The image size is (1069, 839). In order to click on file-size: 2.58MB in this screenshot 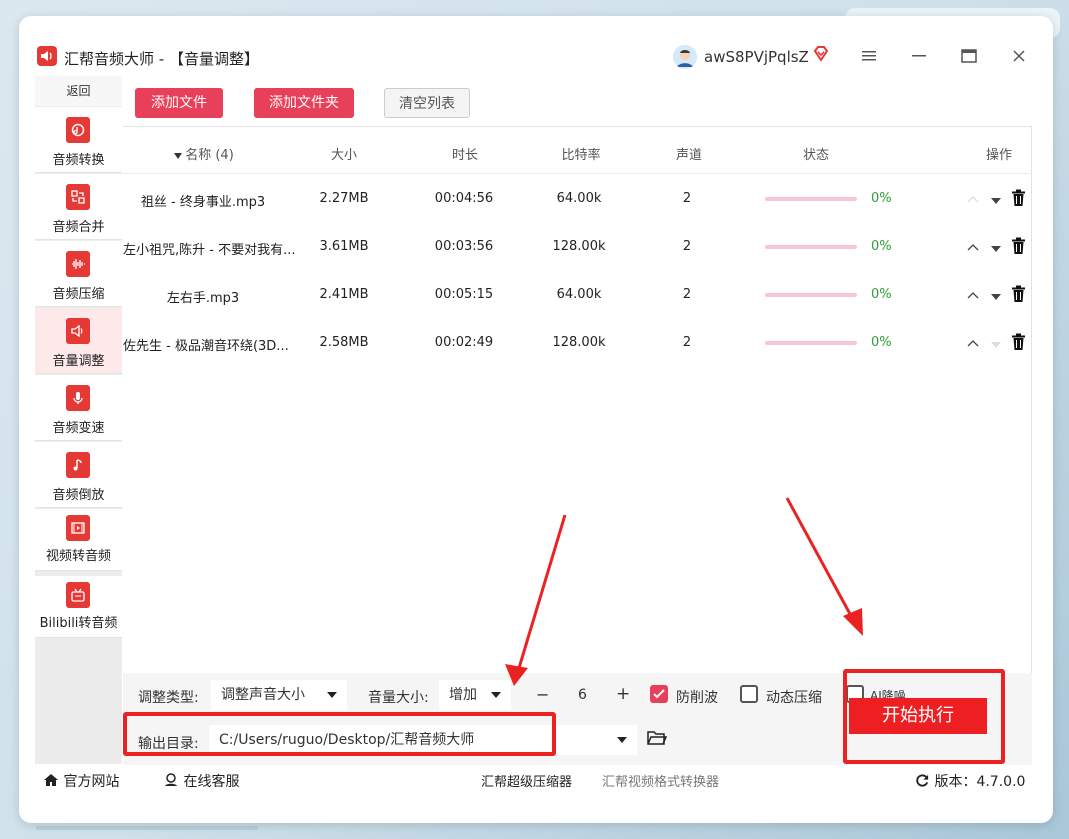, I will do `click(344, 342)`.